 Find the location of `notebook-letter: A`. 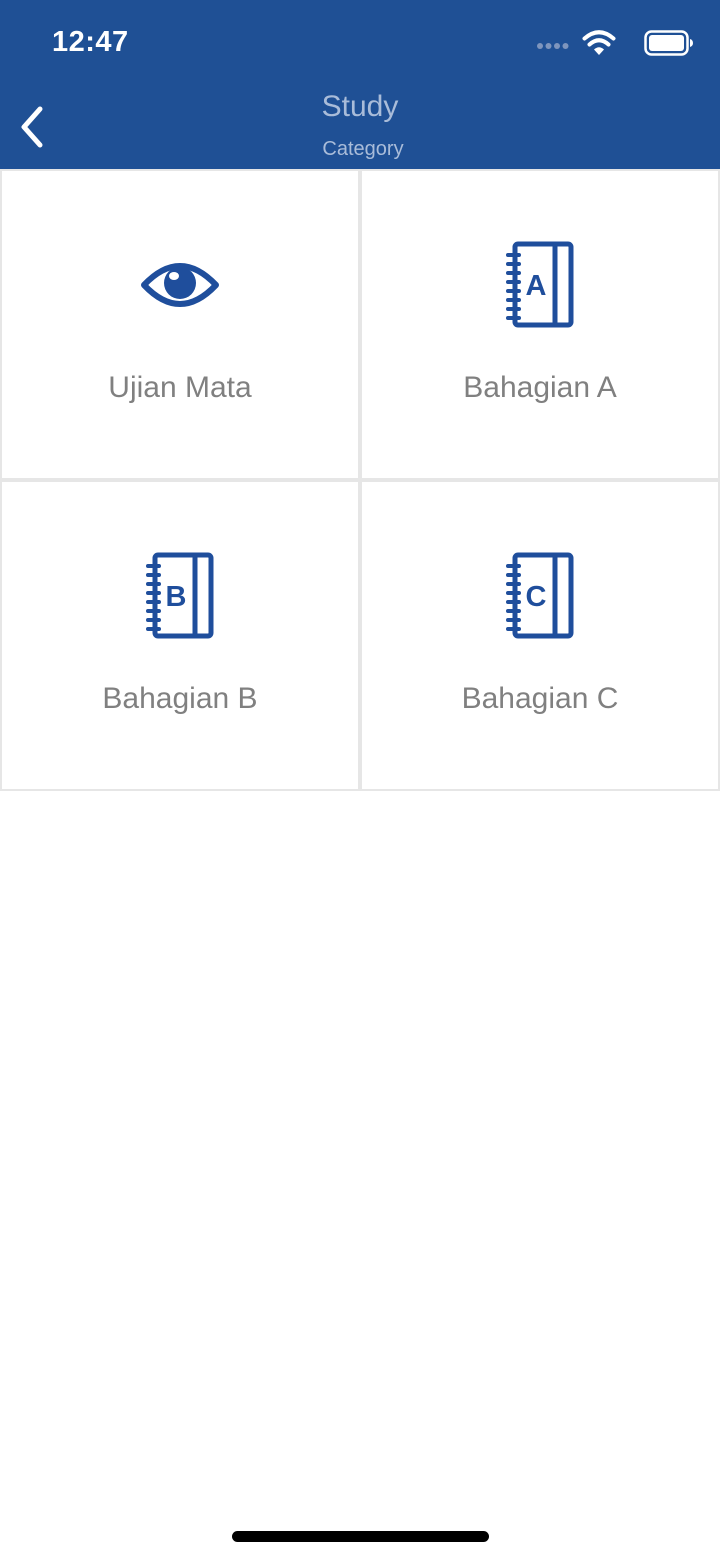

notebook-letter: A is located at coordinates (536, 286).